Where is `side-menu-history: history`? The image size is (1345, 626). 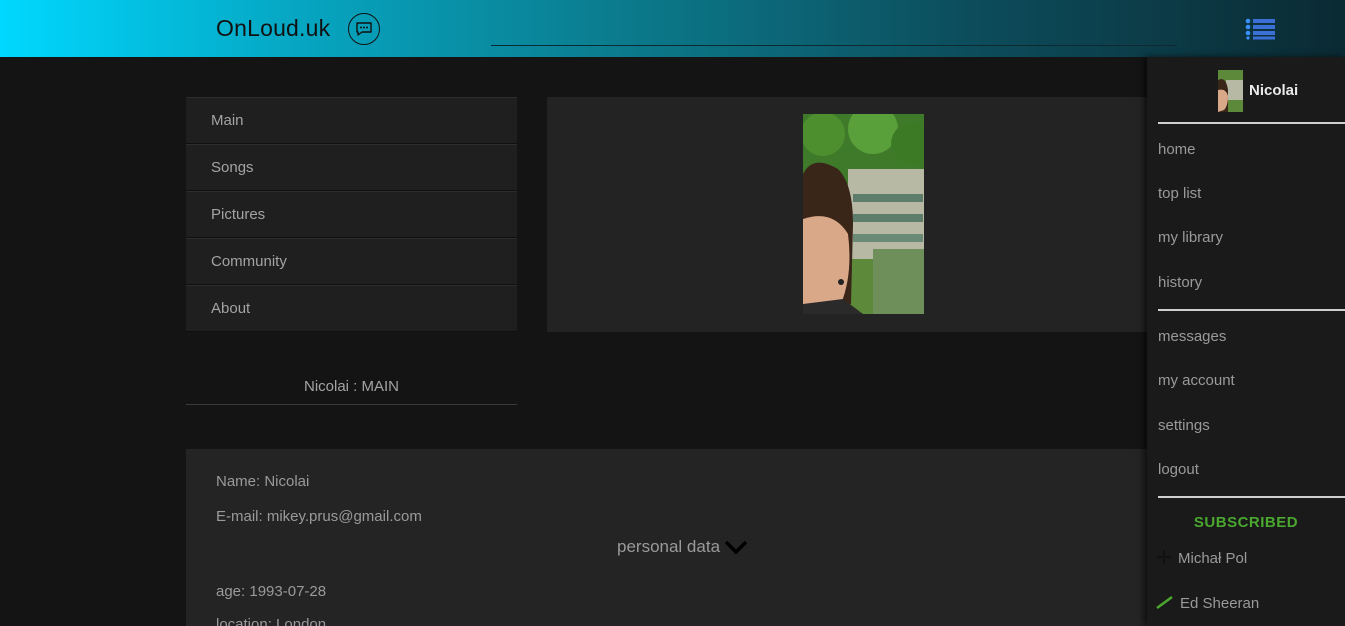 side-menu-history: history is located at coordinates (1180, 282).